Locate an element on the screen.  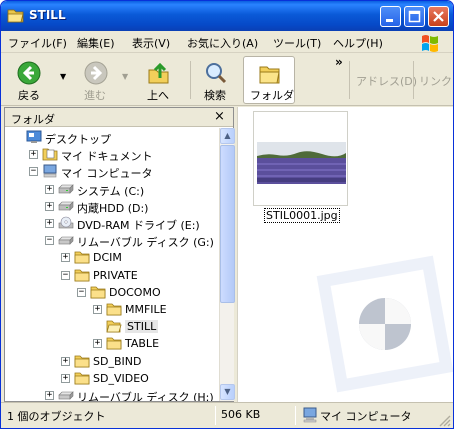
tree-item-label: DOCOMO is located at coordinates (135, 292).